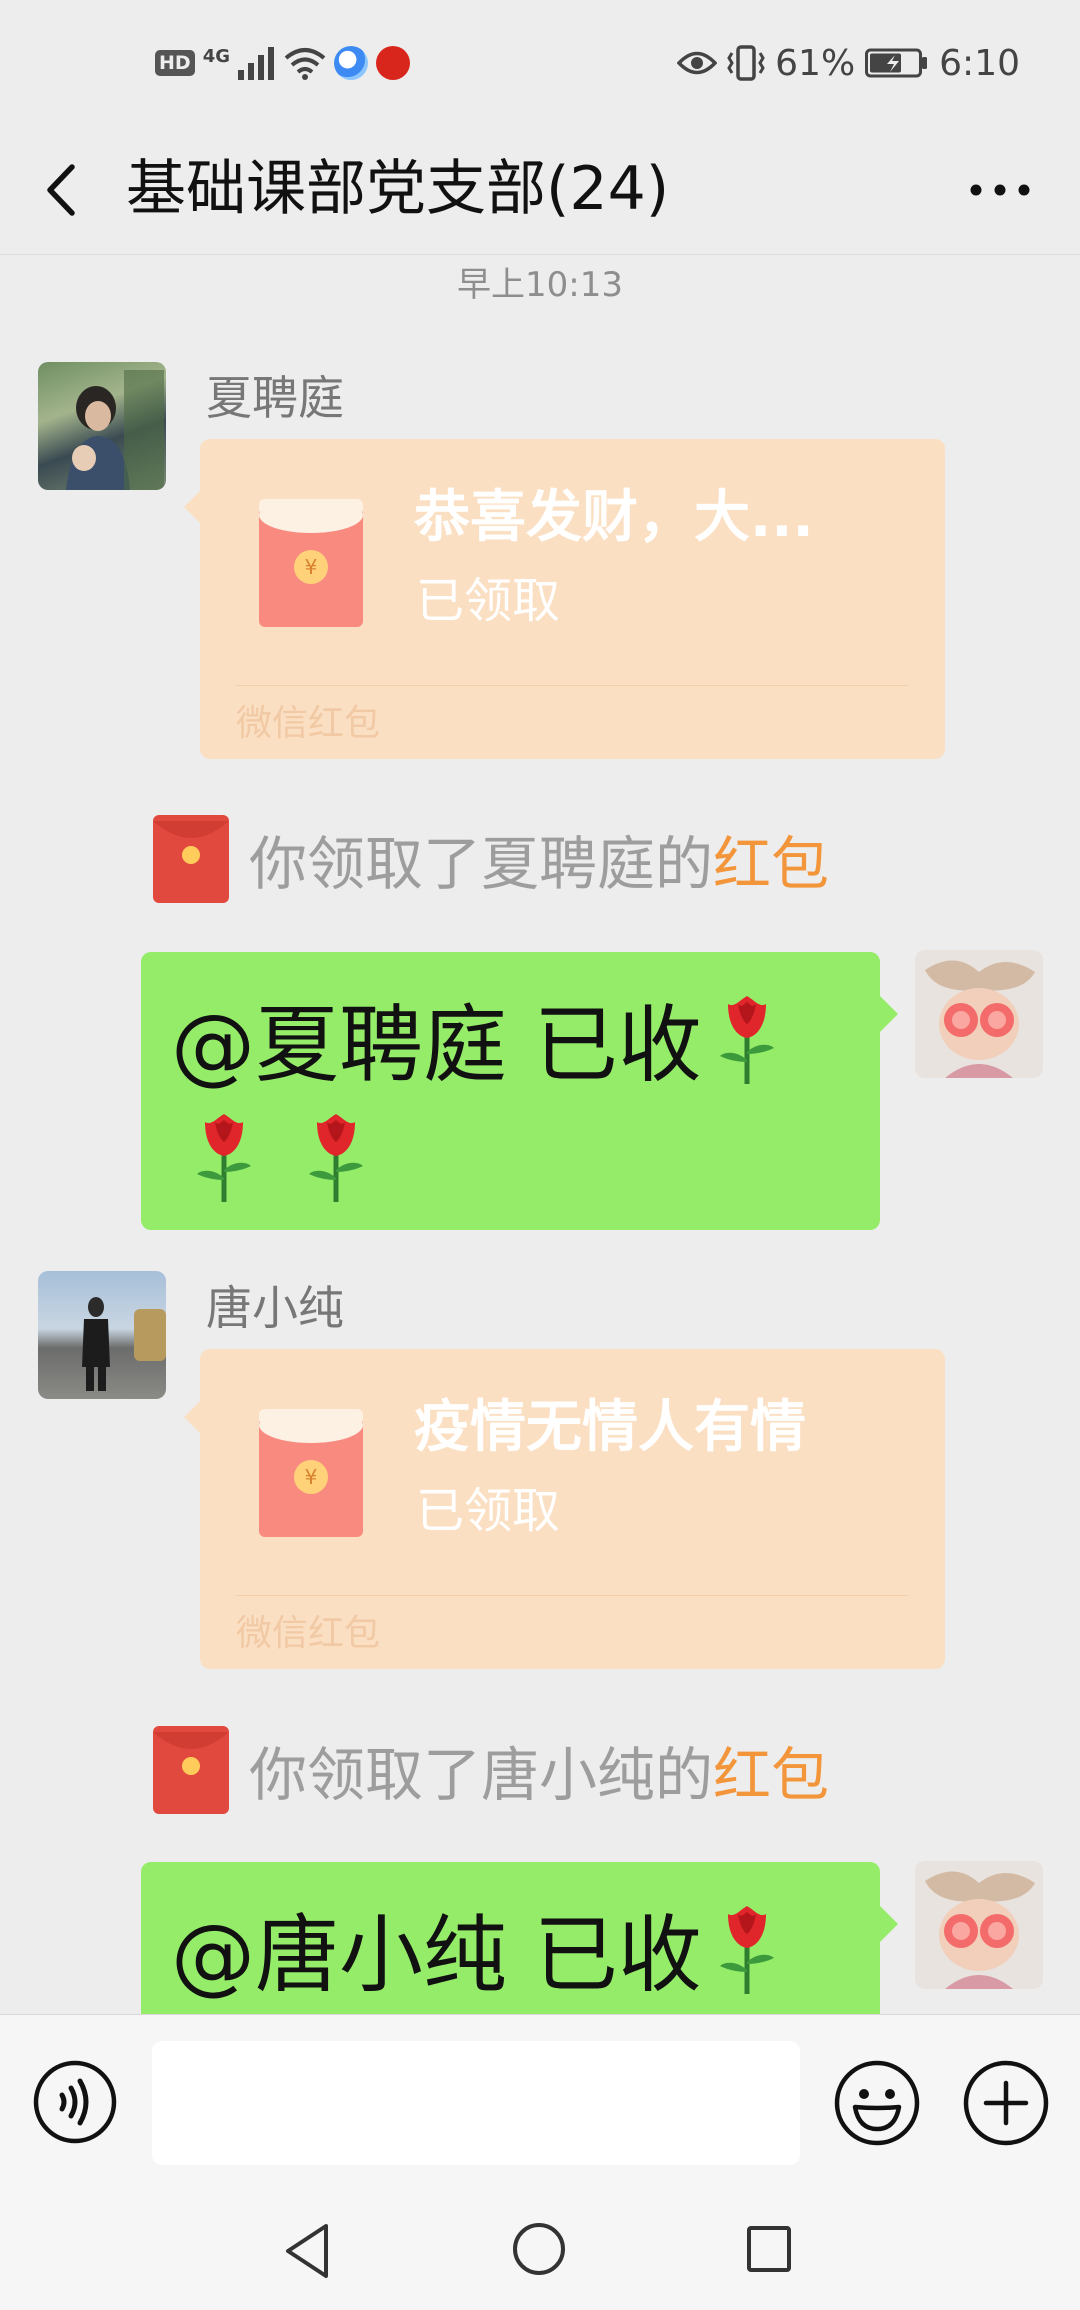  Describe the element at coordinates (610, 1427) in the screenshot. I see `red-packet-title: 疫情无情人有情` at that location.